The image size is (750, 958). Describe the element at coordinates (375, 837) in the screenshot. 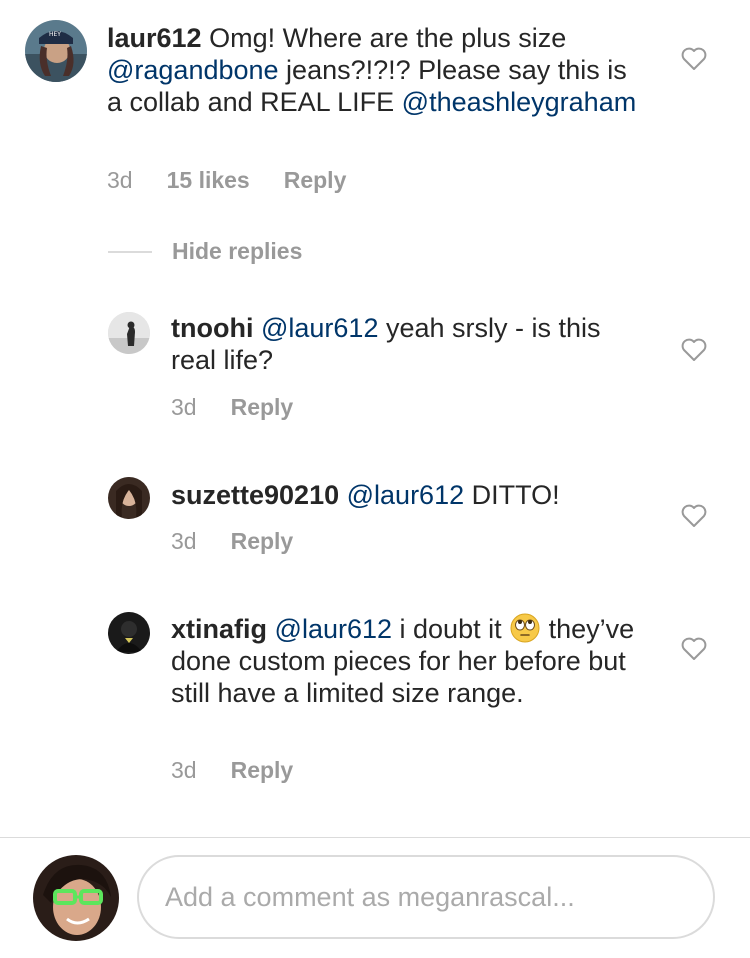

I see `composer-divider` at that location.